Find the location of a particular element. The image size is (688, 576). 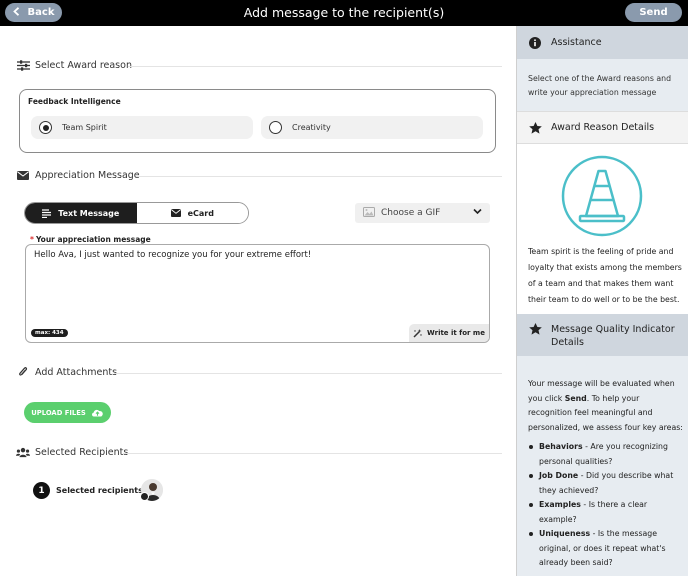

upload-files-label: UPLOAD FILES is located at coordinates (58, 412).